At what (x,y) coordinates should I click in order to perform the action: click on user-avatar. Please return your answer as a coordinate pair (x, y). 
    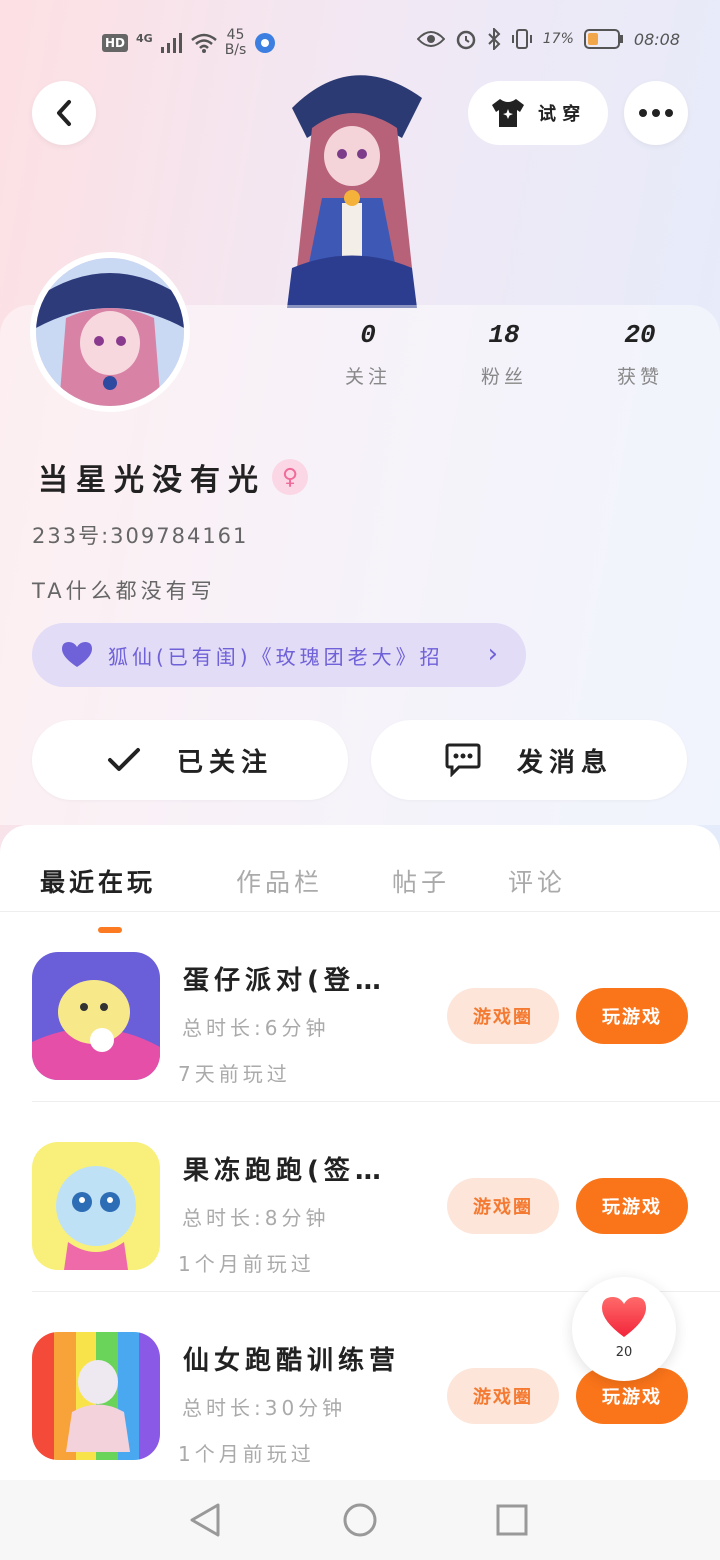
    Looking at the image, I should click on (110, 332).